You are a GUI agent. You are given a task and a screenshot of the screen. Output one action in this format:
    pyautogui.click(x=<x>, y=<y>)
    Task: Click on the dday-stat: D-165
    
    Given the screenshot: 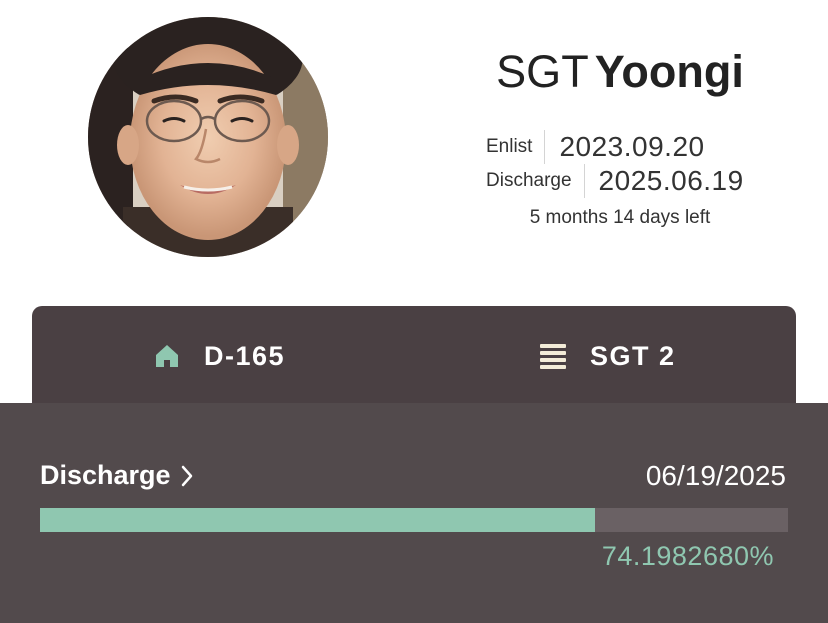 What is the action you would take?
    pyautogui.click(x=219, y=356)
    